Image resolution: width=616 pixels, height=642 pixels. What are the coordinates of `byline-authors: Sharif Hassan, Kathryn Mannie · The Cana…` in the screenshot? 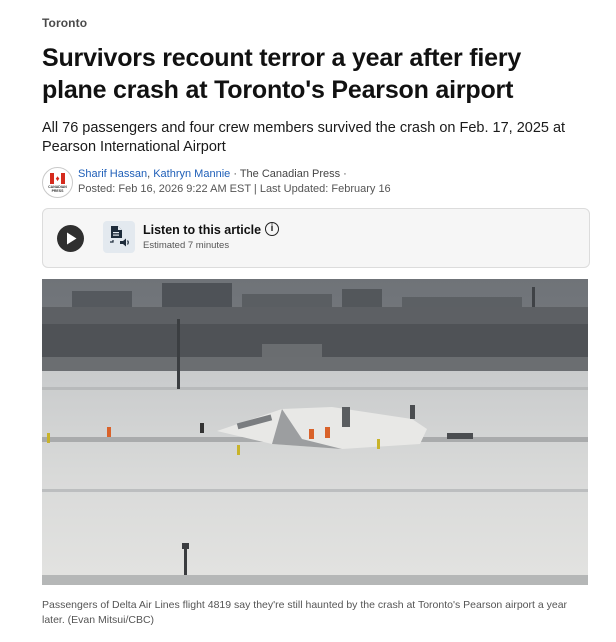 It's located at (212, 174).